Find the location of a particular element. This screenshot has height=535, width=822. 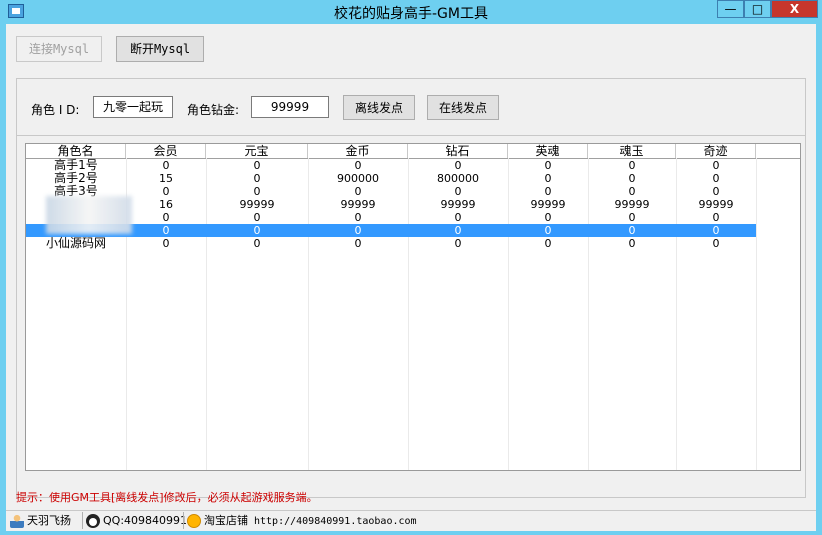

table-header: 角色名 会员 元宝 金币 钻石 英魂 魂玉 奇迹 is located at coordinates (413, 151).